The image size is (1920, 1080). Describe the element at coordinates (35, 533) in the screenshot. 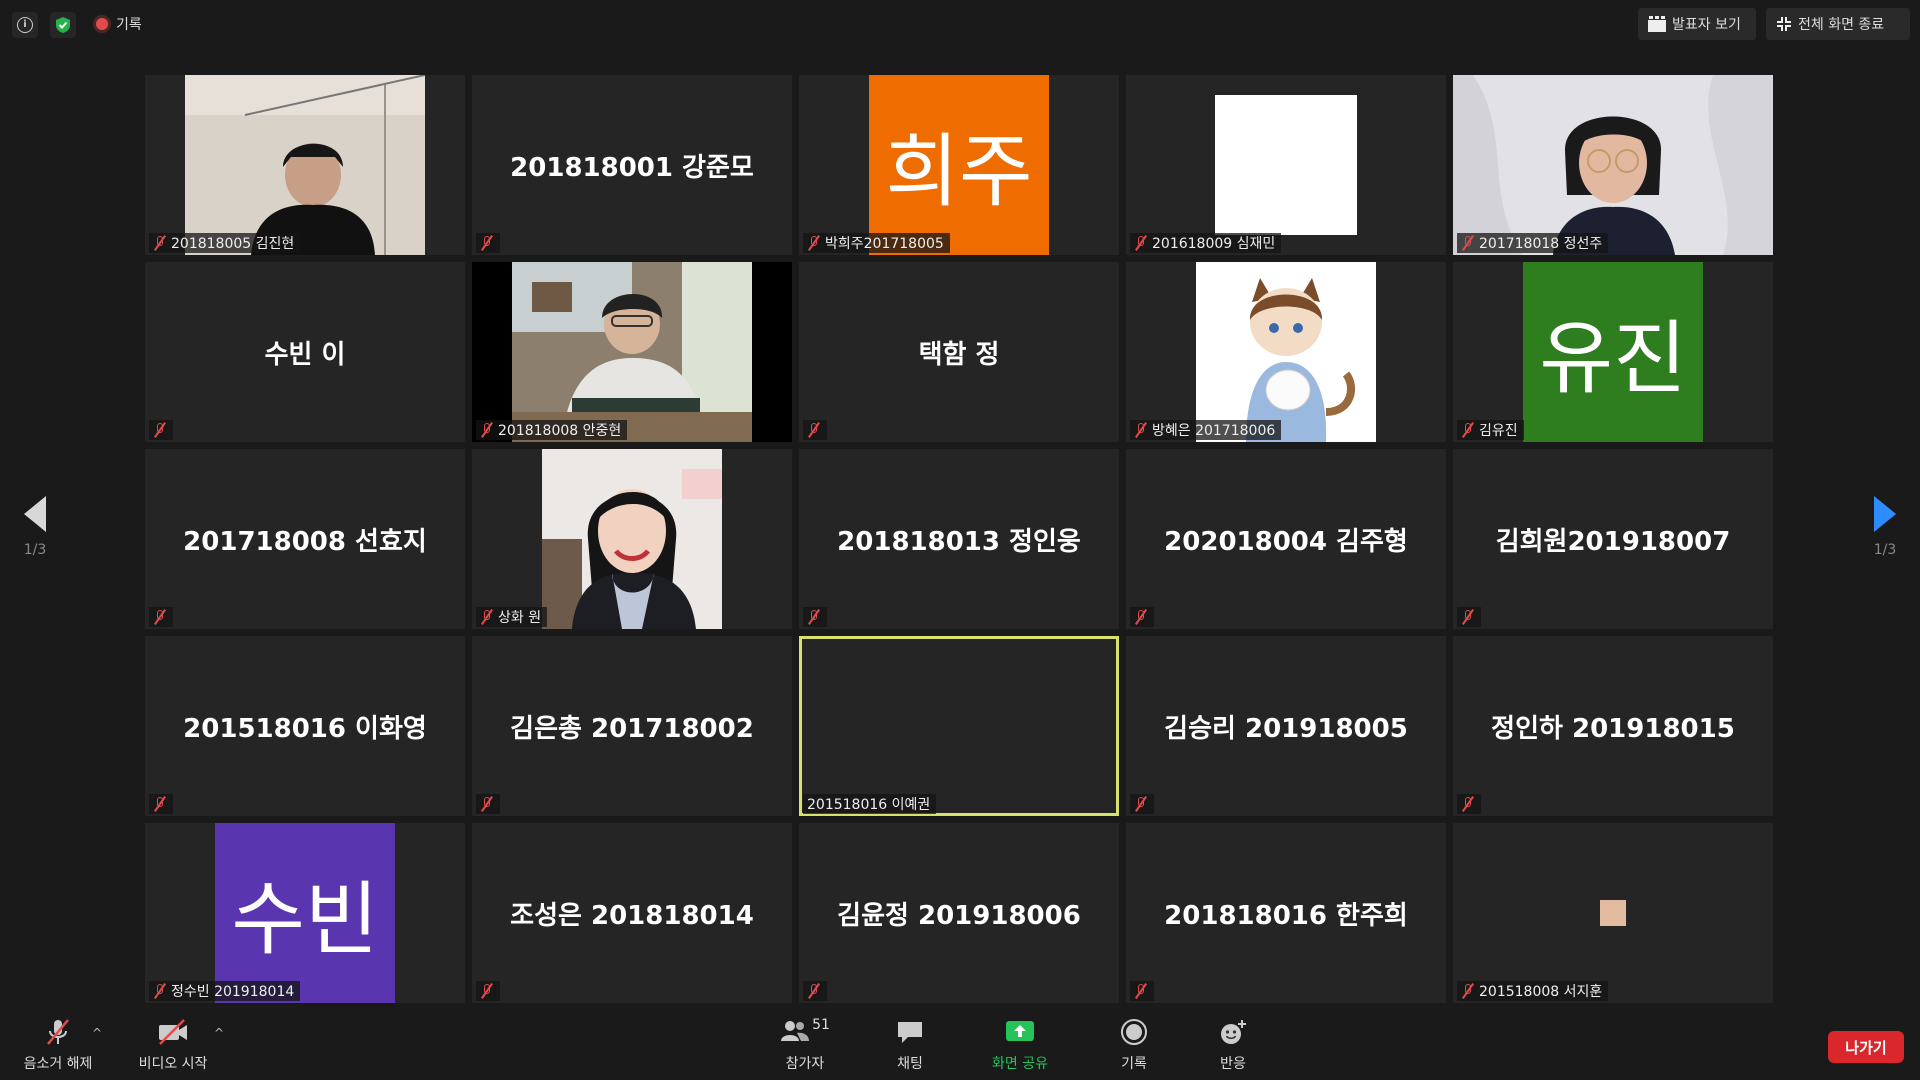

I see `previous-page-button: 1/3` at that location.